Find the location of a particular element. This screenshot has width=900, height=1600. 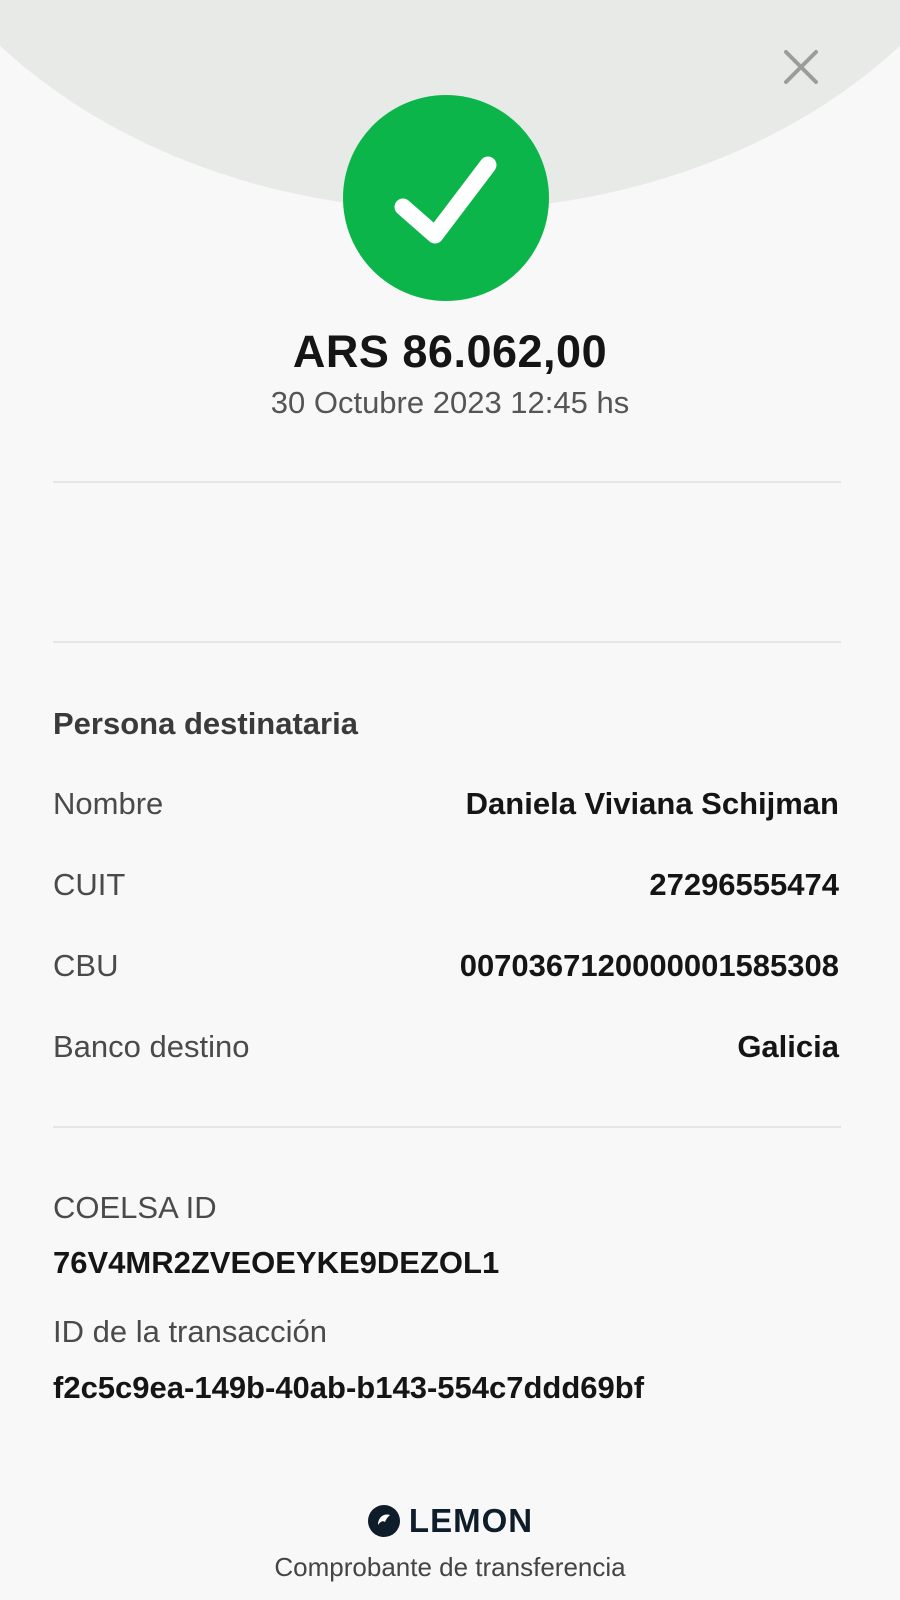

receipt-caption: Comprobante de transferencia is located at coordinates (450, 1567).